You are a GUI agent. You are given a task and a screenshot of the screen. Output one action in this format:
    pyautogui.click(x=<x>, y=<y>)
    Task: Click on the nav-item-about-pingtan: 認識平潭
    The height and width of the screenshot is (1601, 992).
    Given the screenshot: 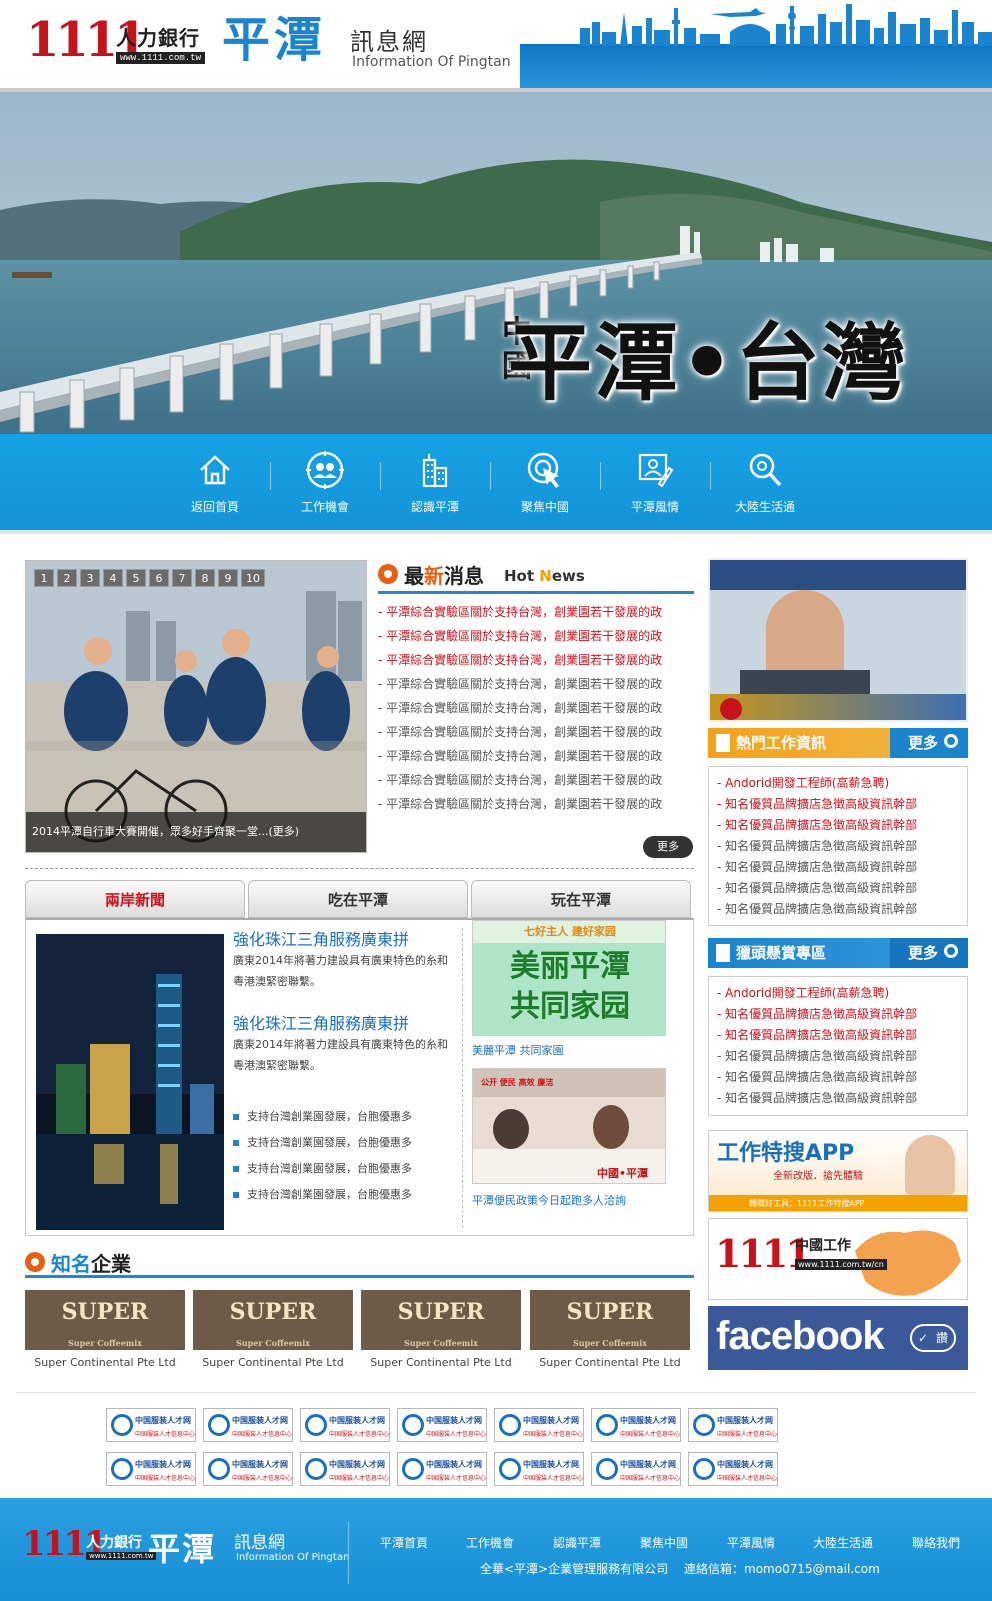 What is the action you would take?
    pyautogui.click(x=435, y=482)
    